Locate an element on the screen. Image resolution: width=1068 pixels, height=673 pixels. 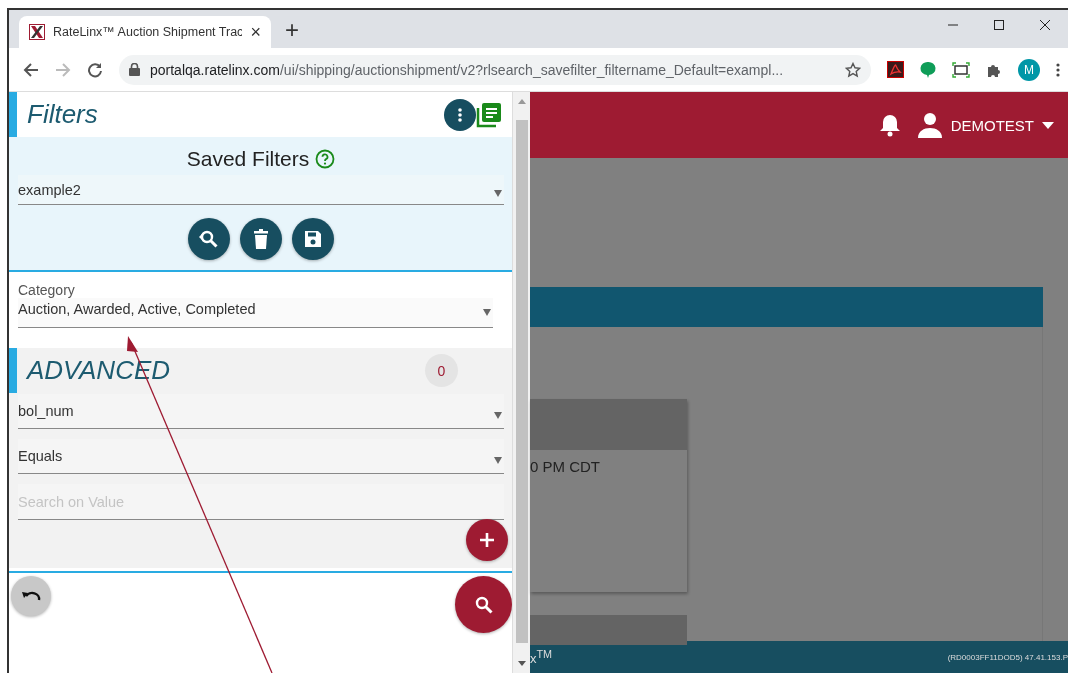
help-icon is located at coordinates (325, 159).